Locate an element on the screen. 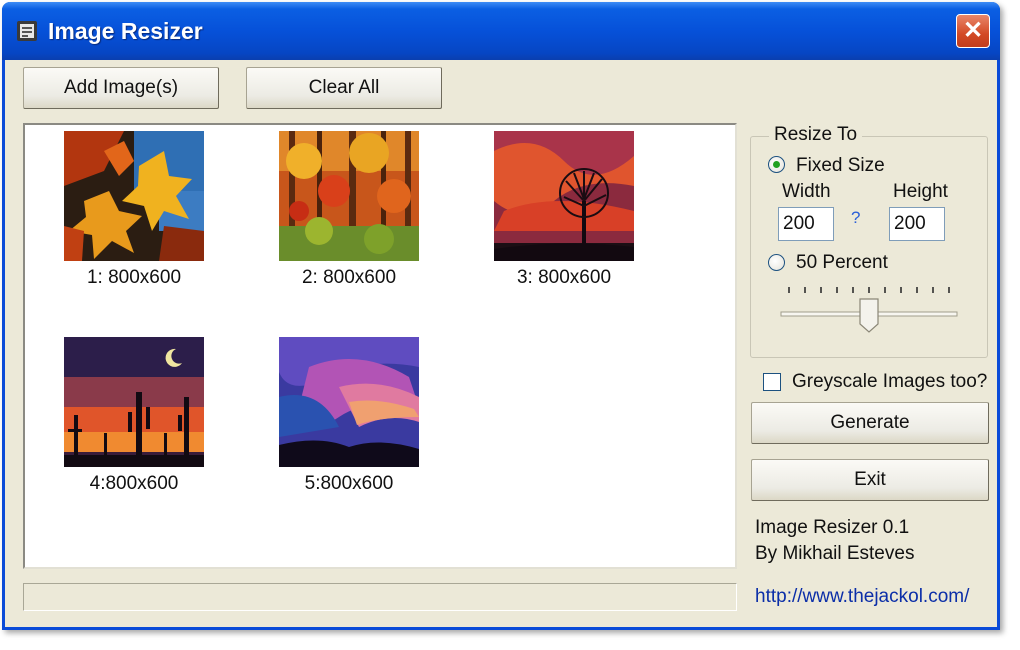  height-input: 200 is located at coordinates (917, 224).